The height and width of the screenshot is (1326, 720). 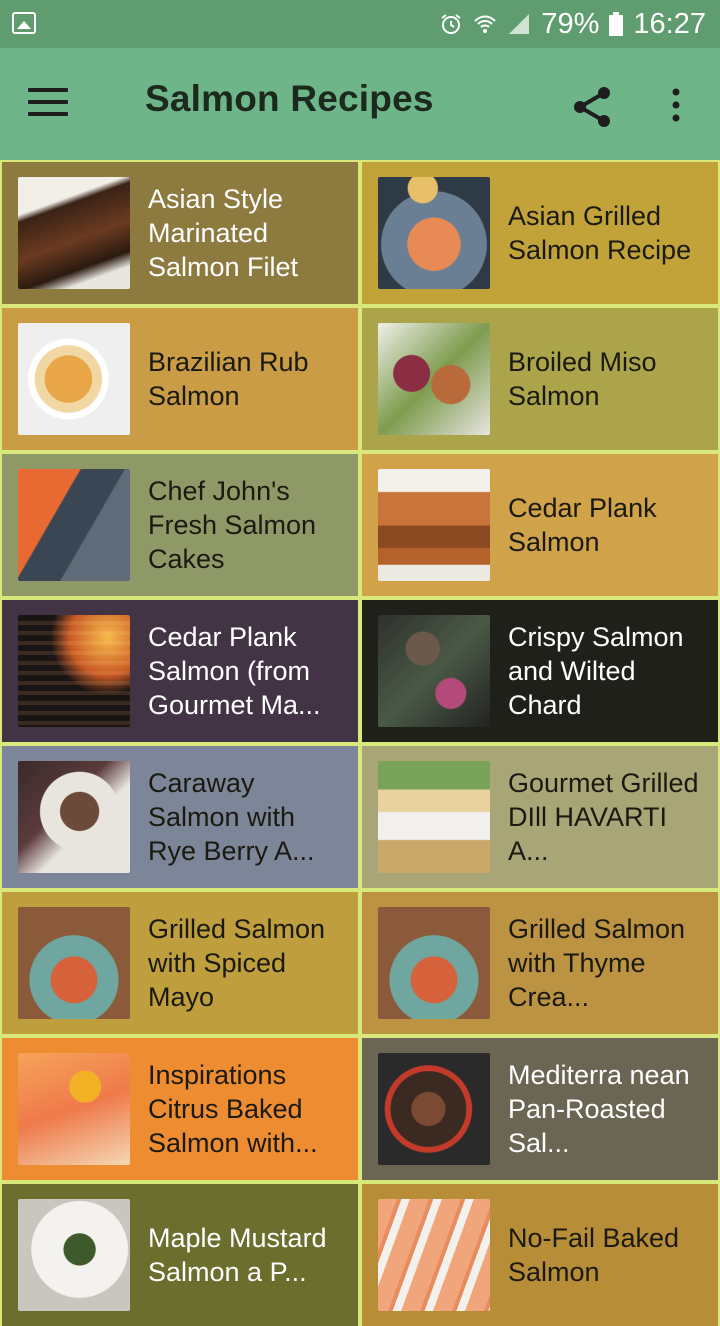 I want to click on recipe-tile: Asian Grilled Salmon Recipe, so click(x=540, y=233).